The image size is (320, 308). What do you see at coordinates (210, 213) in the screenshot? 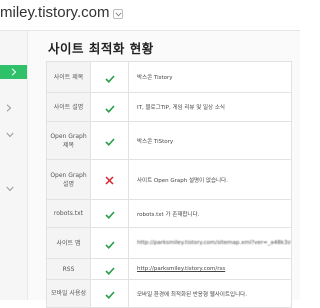
I see `row-value: robots.txt 가 존재합니다.` at bounding box center [210, 213].